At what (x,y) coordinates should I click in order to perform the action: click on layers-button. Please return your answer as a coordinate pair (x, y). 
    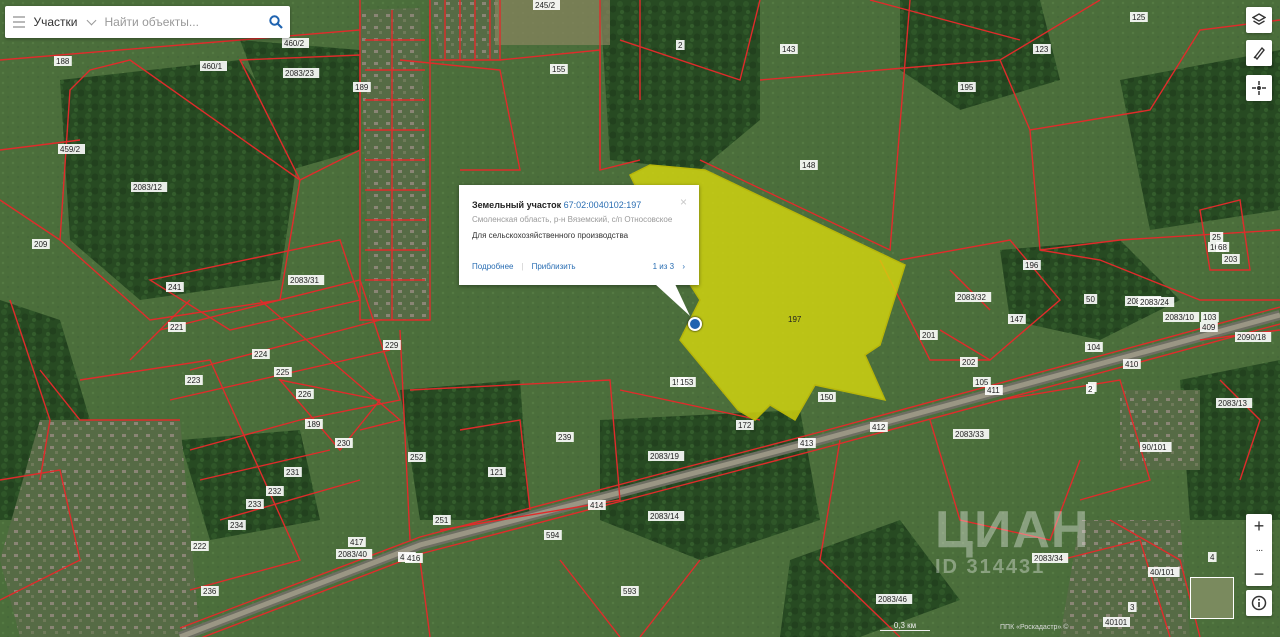
    Looking at the image, I should click on (1259, 20).